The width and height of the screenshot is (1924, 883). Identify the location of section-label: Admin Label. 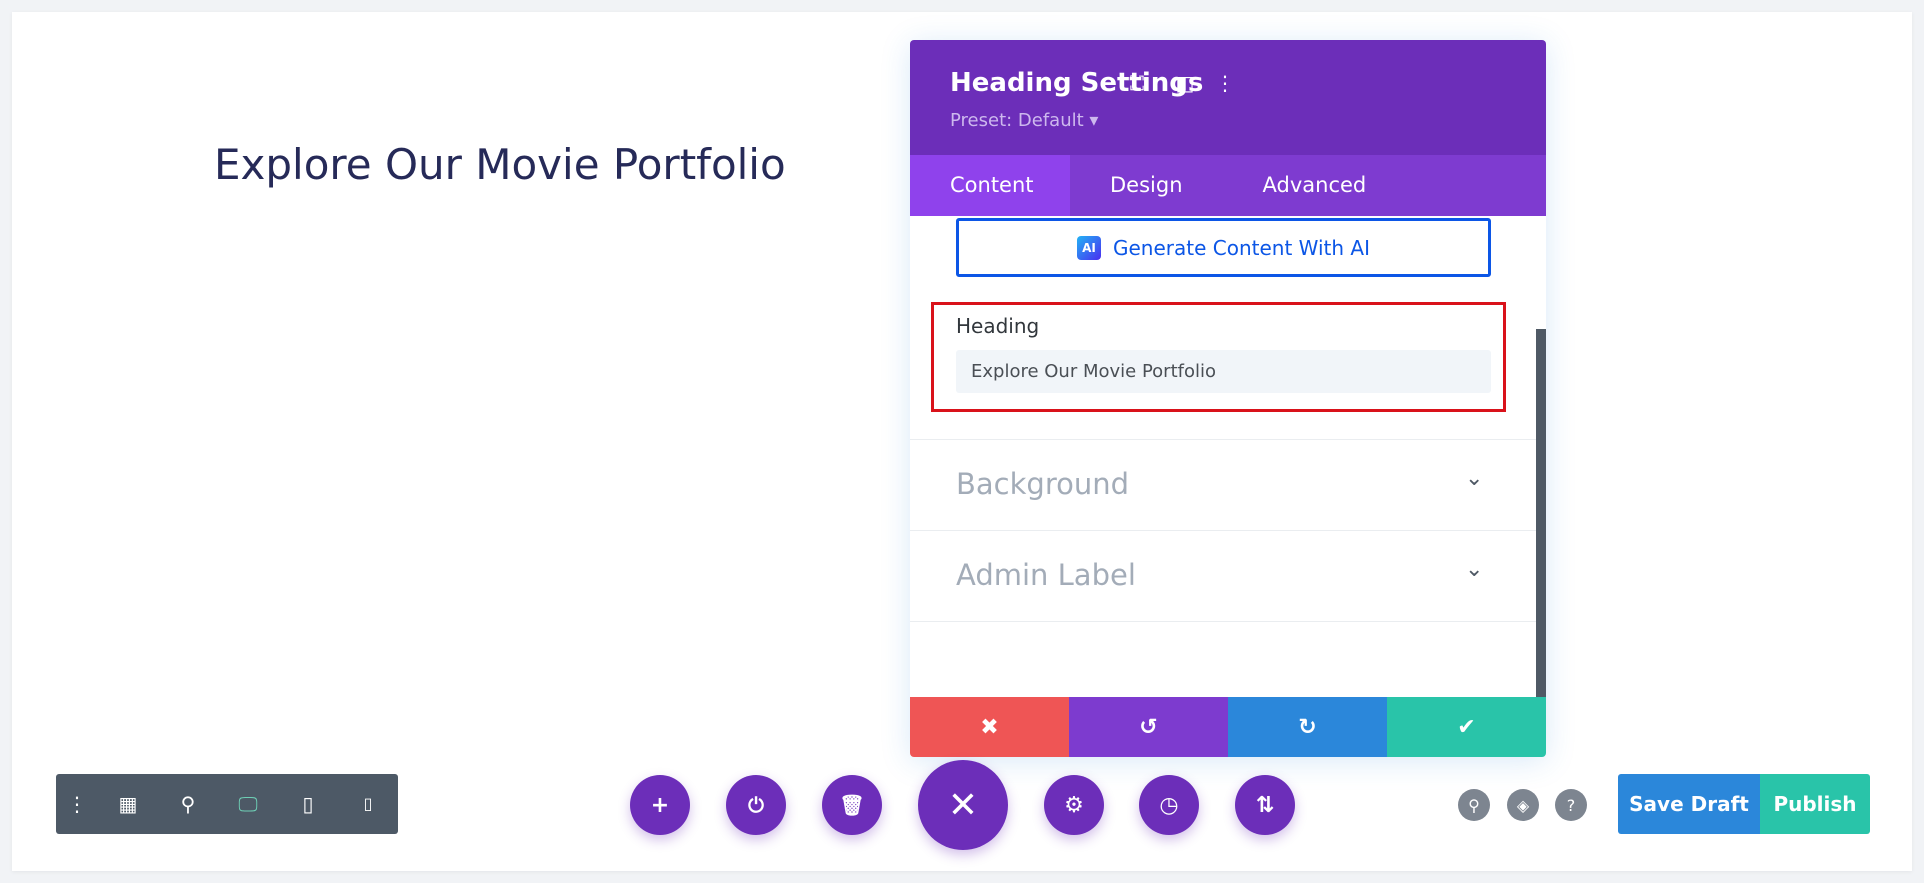
(1046, 575).